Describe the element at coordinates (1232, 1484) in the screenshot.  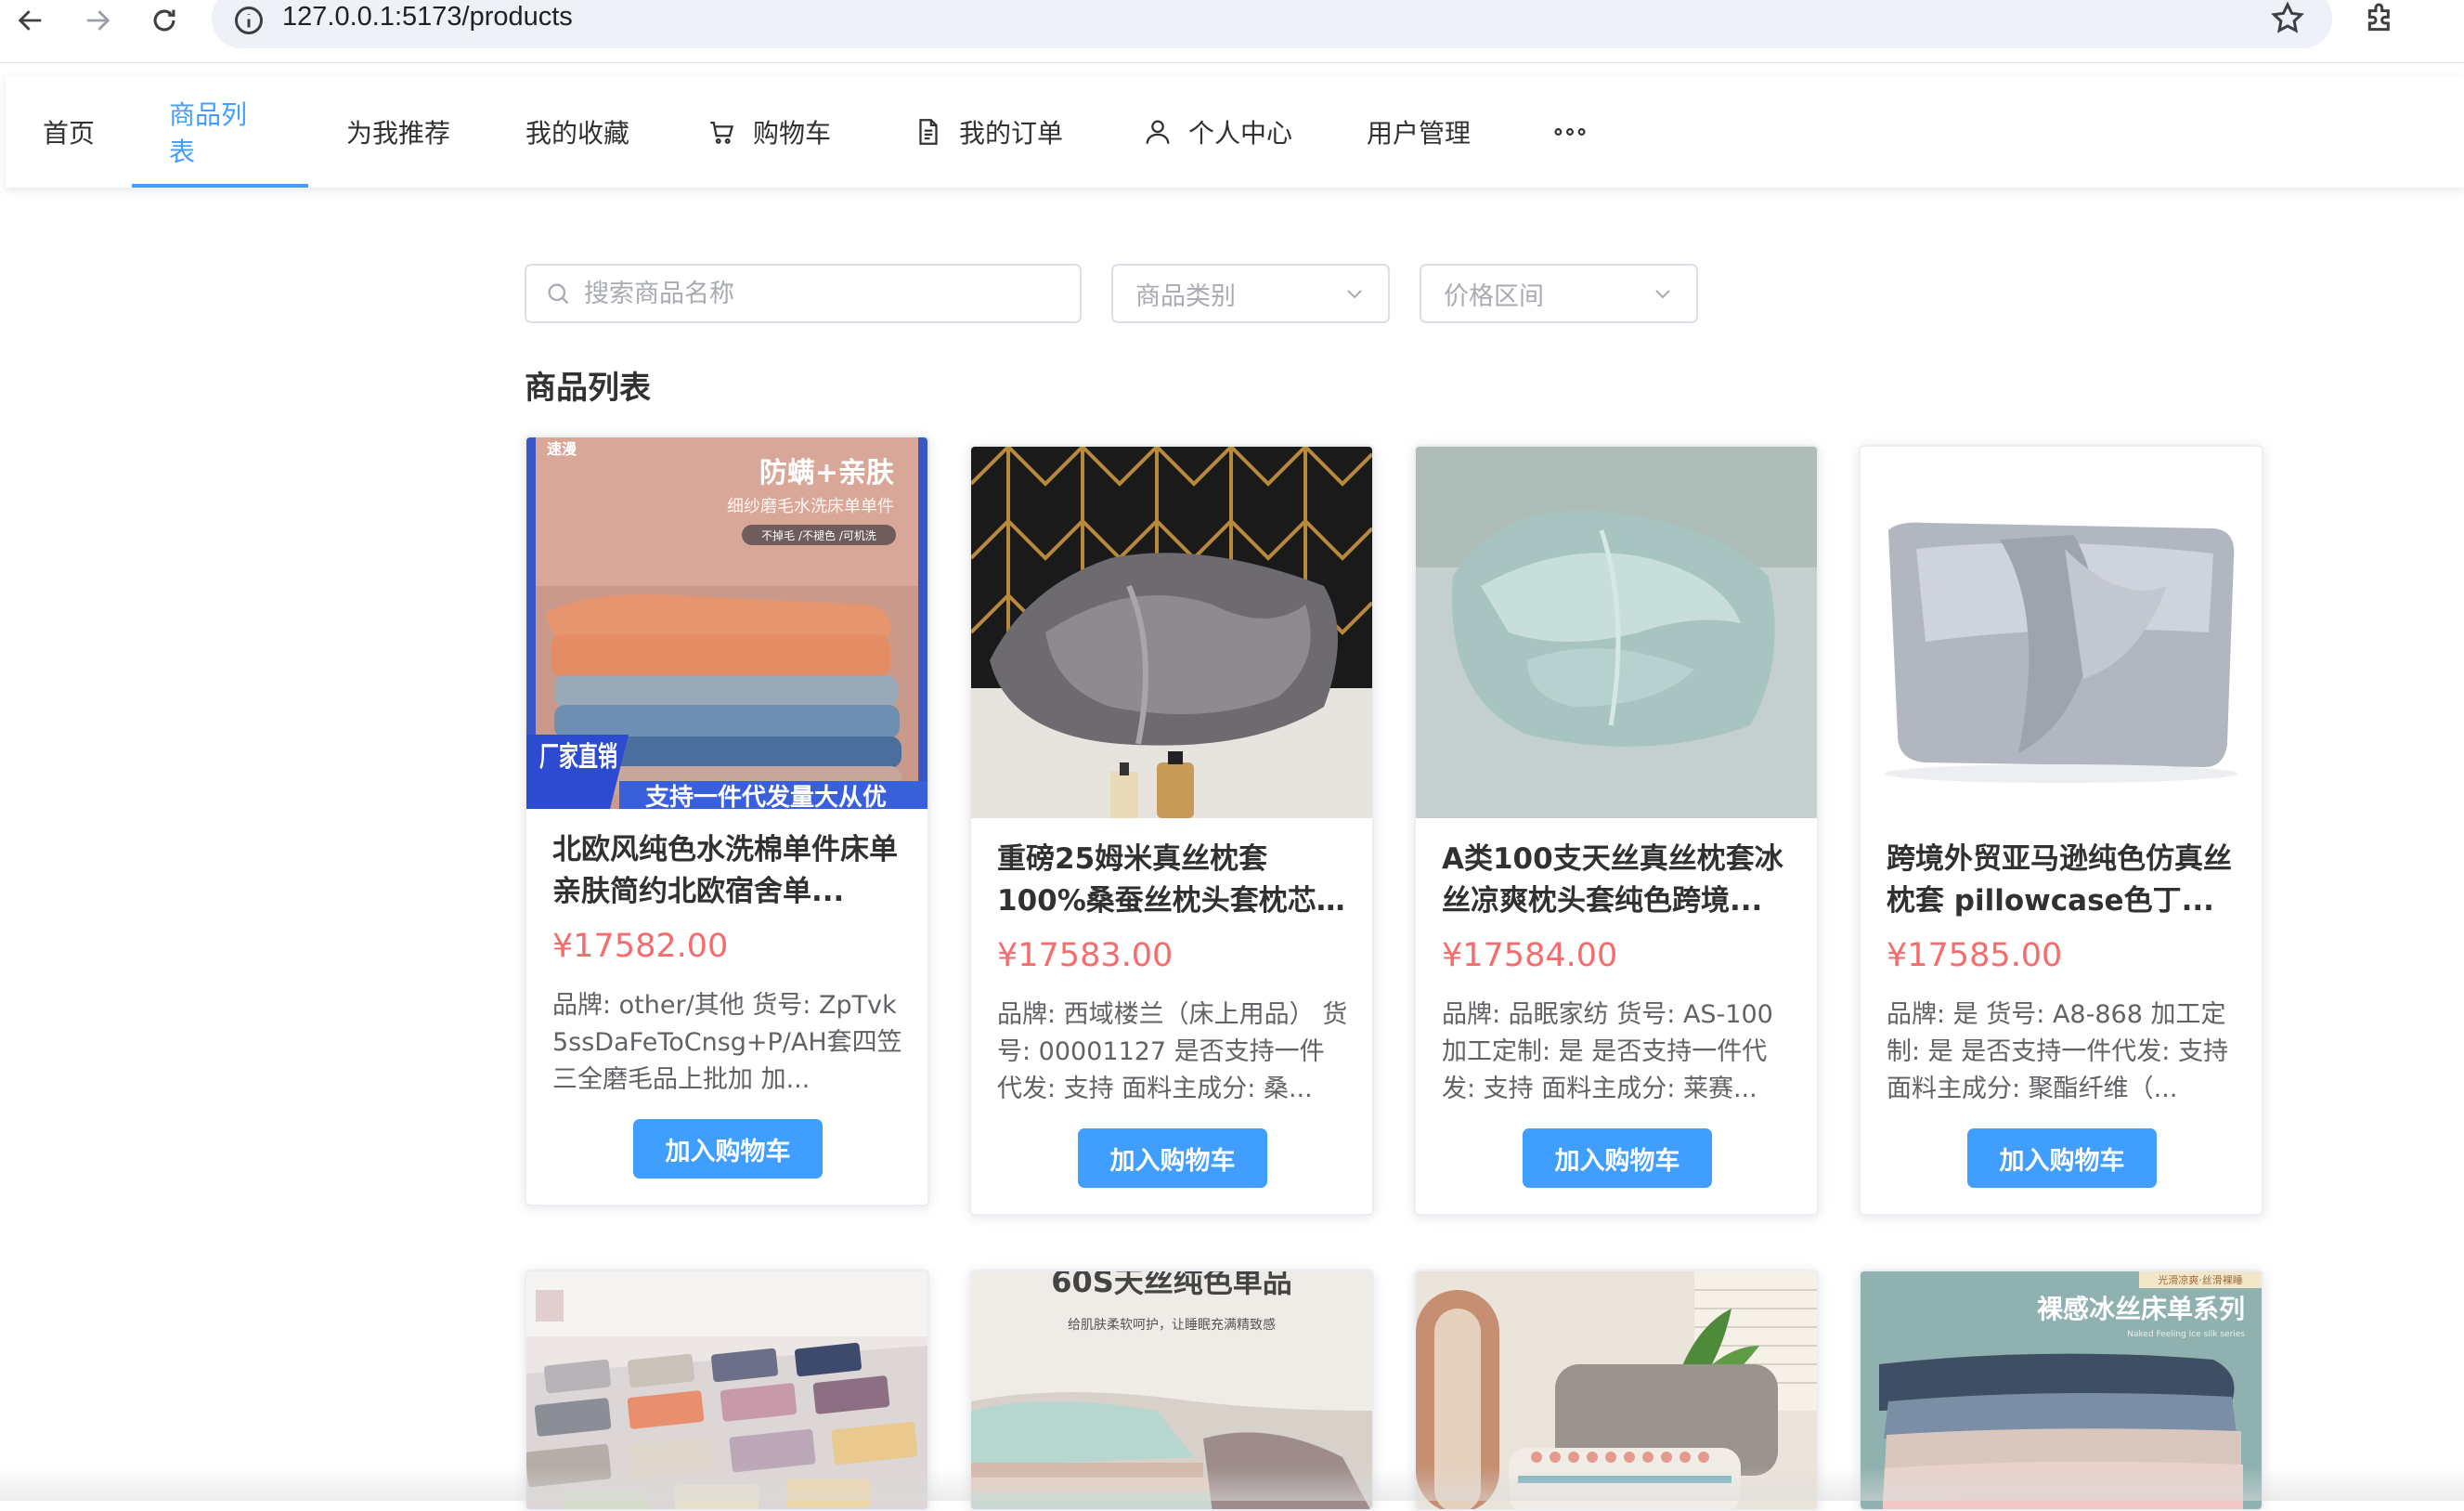
I see `scroll-fade` at that location.